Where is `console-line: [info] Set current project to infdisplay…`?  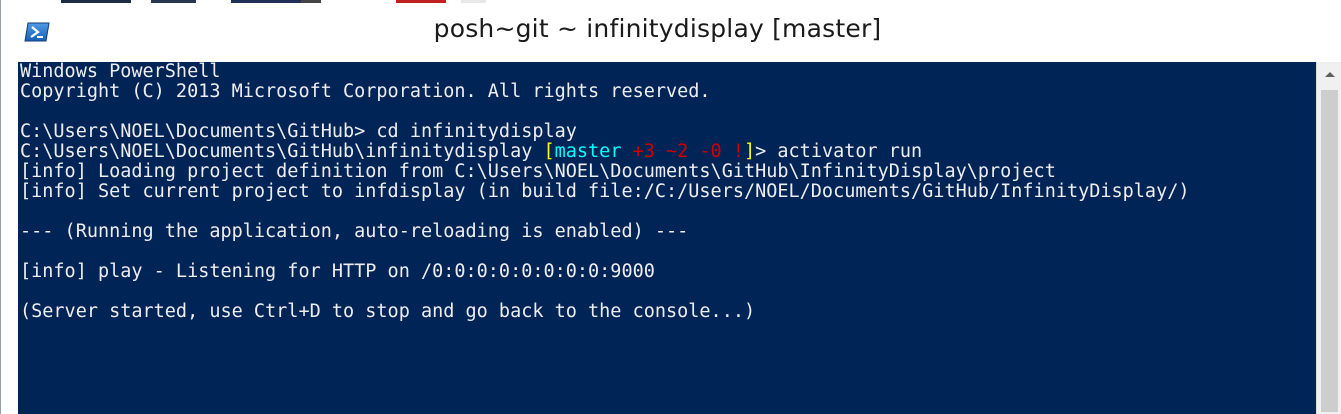
console-line: [info] Set current project to infdisplay… is located at coordinates (605, 191).